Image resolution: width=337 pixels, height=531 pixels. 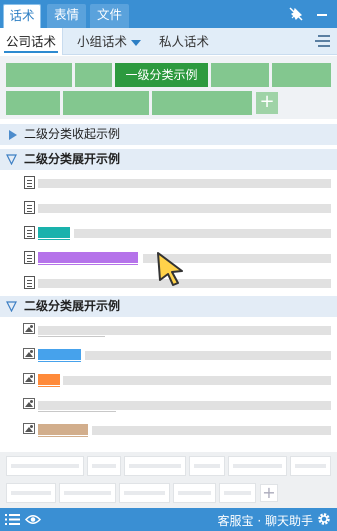 I want to click on add-category-button: +, so click(x=267, y=103).